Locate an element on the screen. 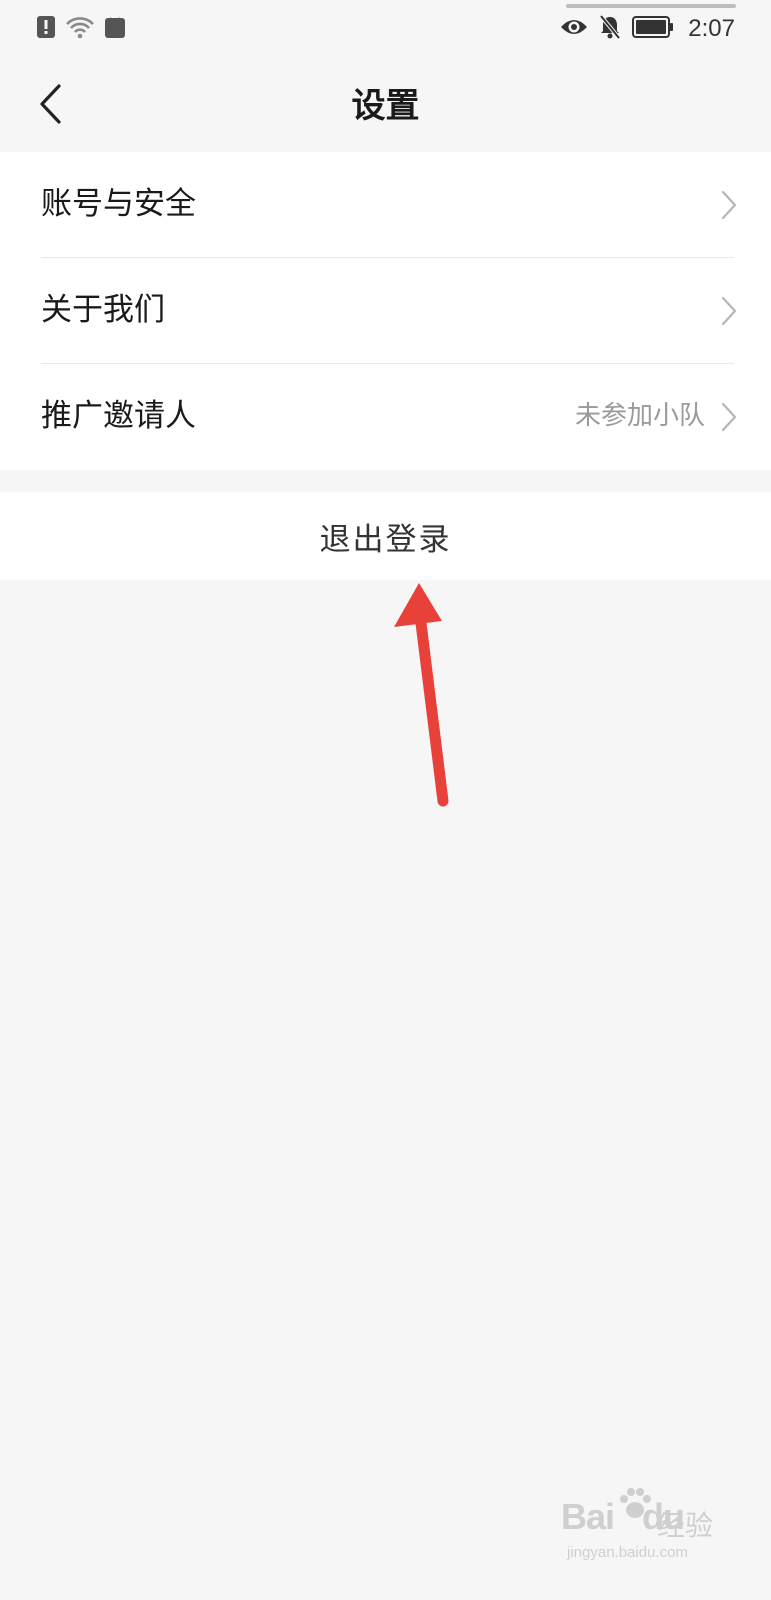 The height and width of the screenshot is (1600, 771). logout-button: 退出登录 is located at coordinates (385, 536).